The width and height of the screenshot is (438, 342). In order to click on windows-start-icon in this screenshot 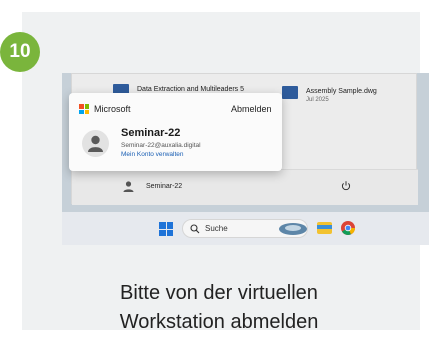, I will do `click(166, 229)`.